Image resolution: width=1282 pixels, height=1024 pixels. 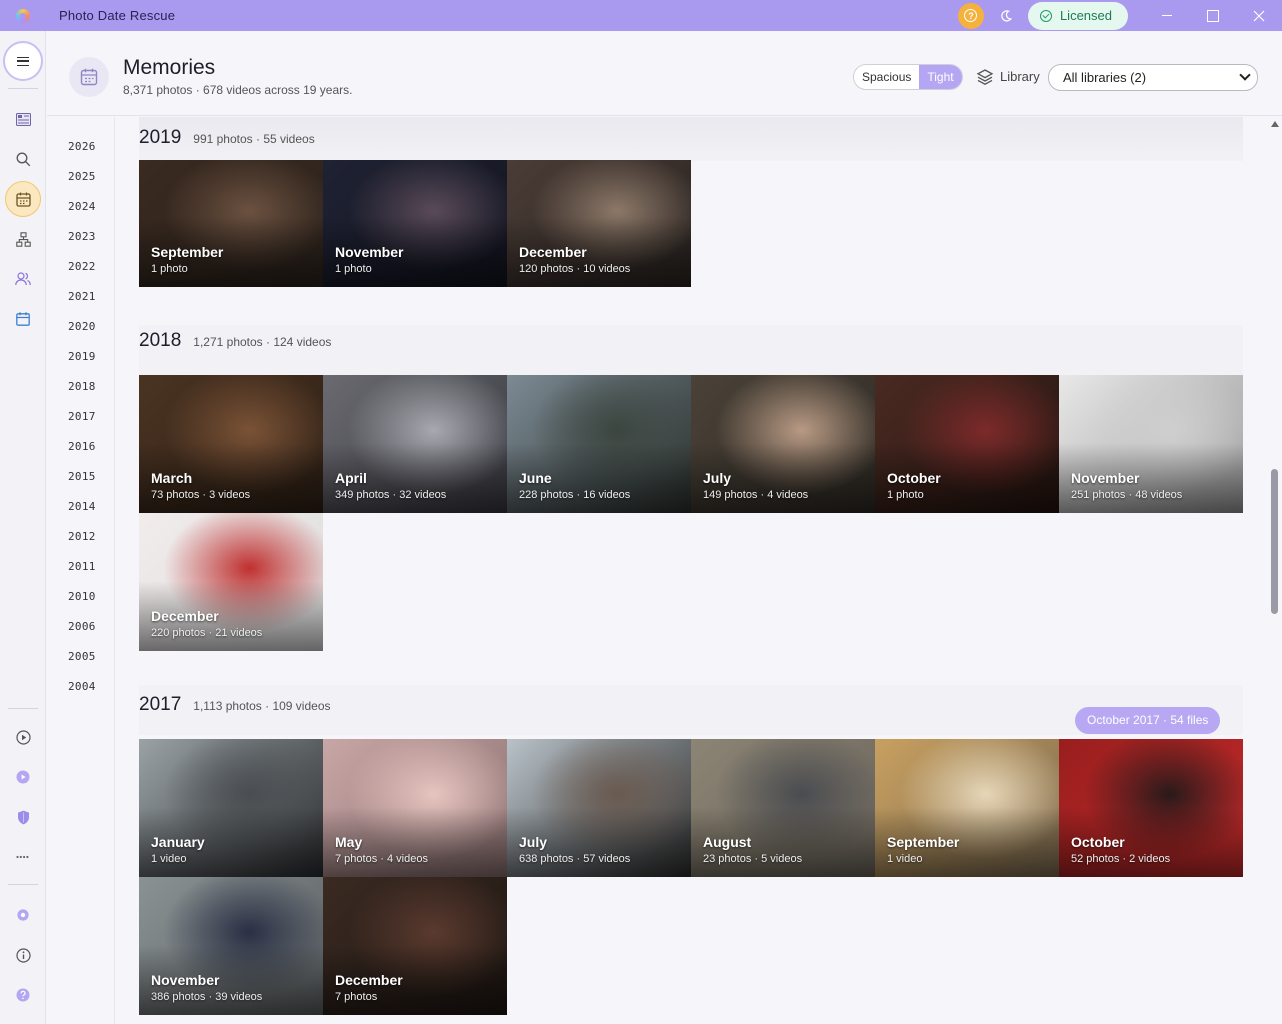 What do you see at coordinates (1105, 478) in the screenshot?
I see `month-label: November` at bounding box center [1105, 478].